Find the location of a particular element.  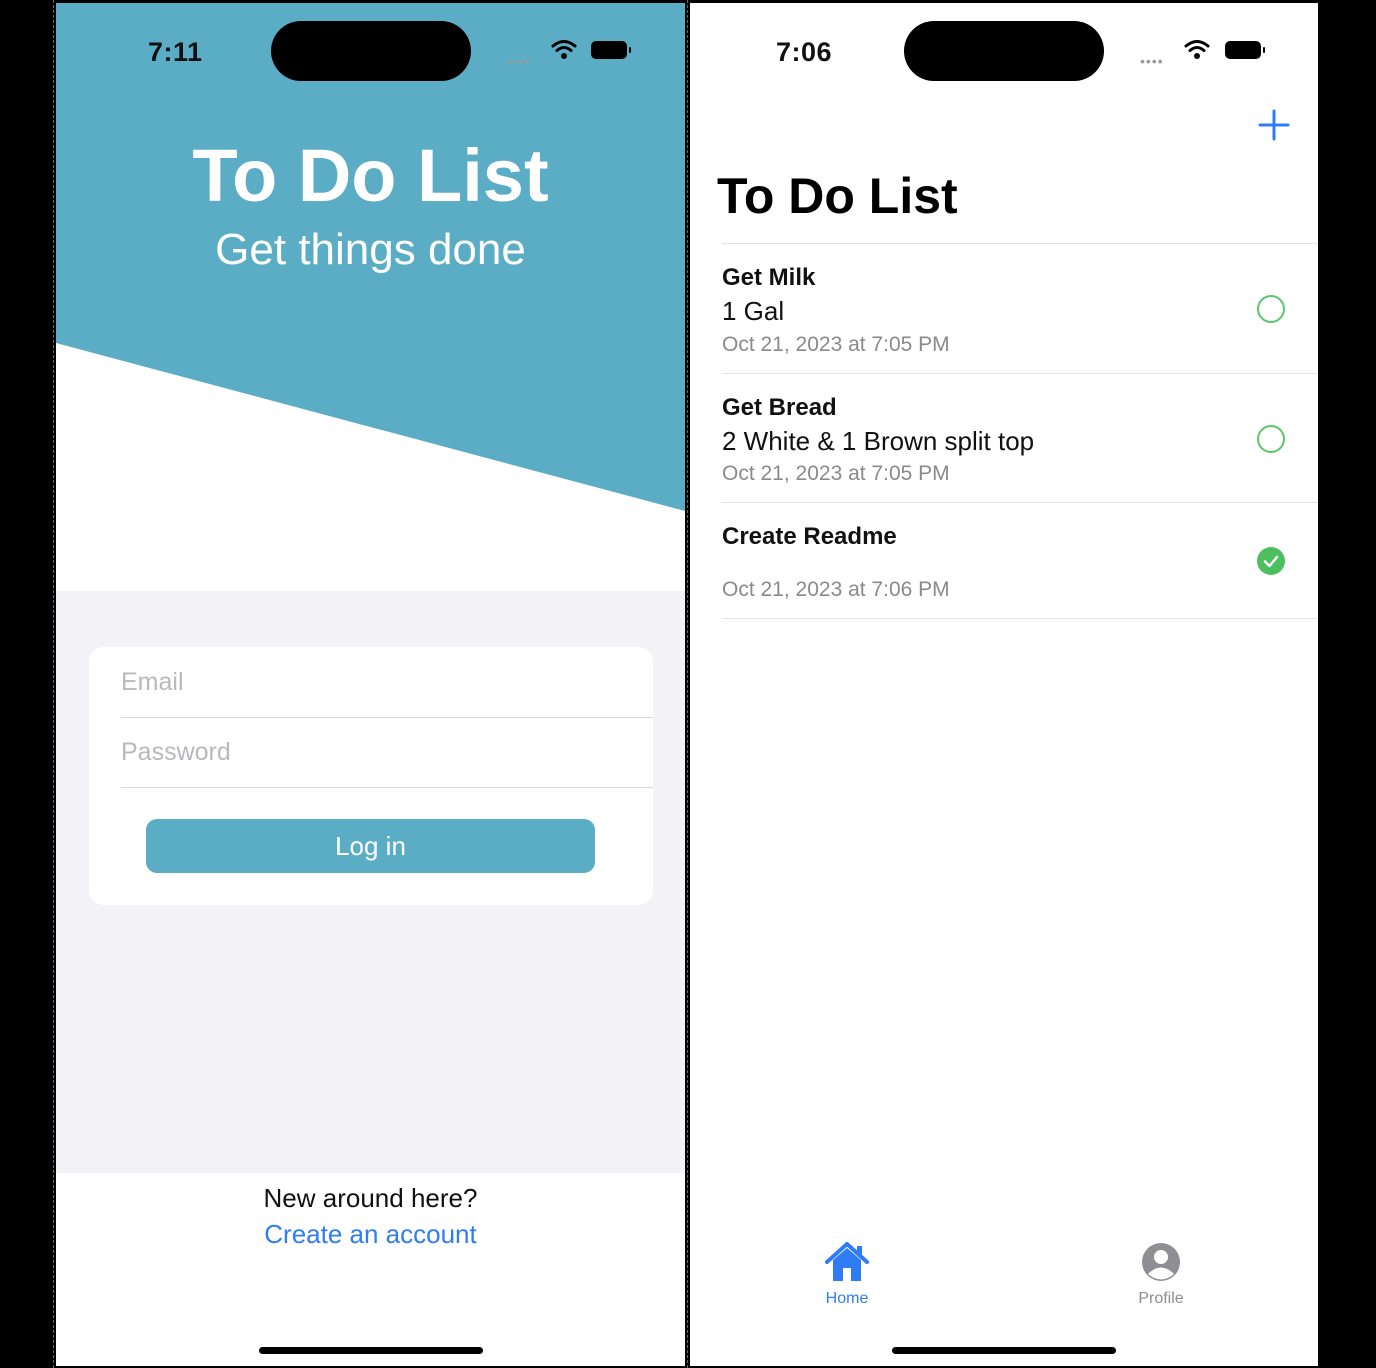

status-time: 7:11 is located at coordinates (175, 52).